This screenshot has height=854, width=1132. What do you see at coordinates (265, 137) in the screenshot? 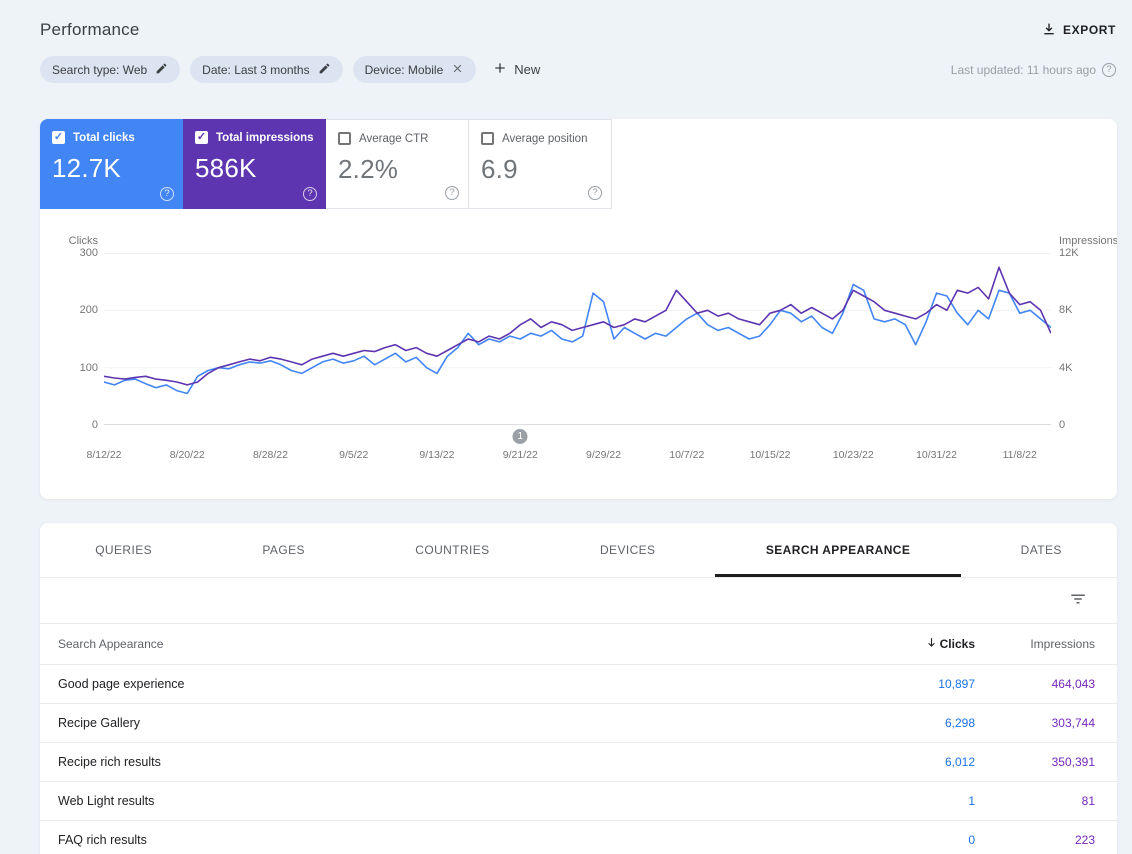
I see `metric-label: Total impressions` at bounding box center [265, 137].